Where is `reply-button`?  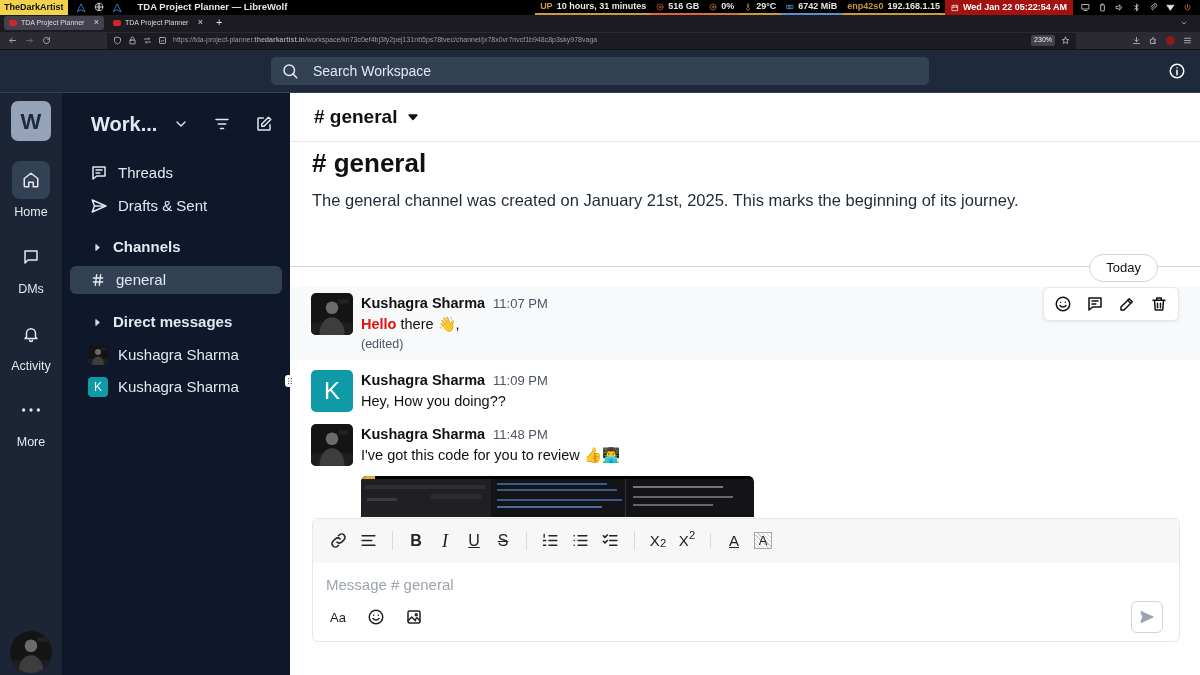
reply-button is located at coordinates (1095, 304).